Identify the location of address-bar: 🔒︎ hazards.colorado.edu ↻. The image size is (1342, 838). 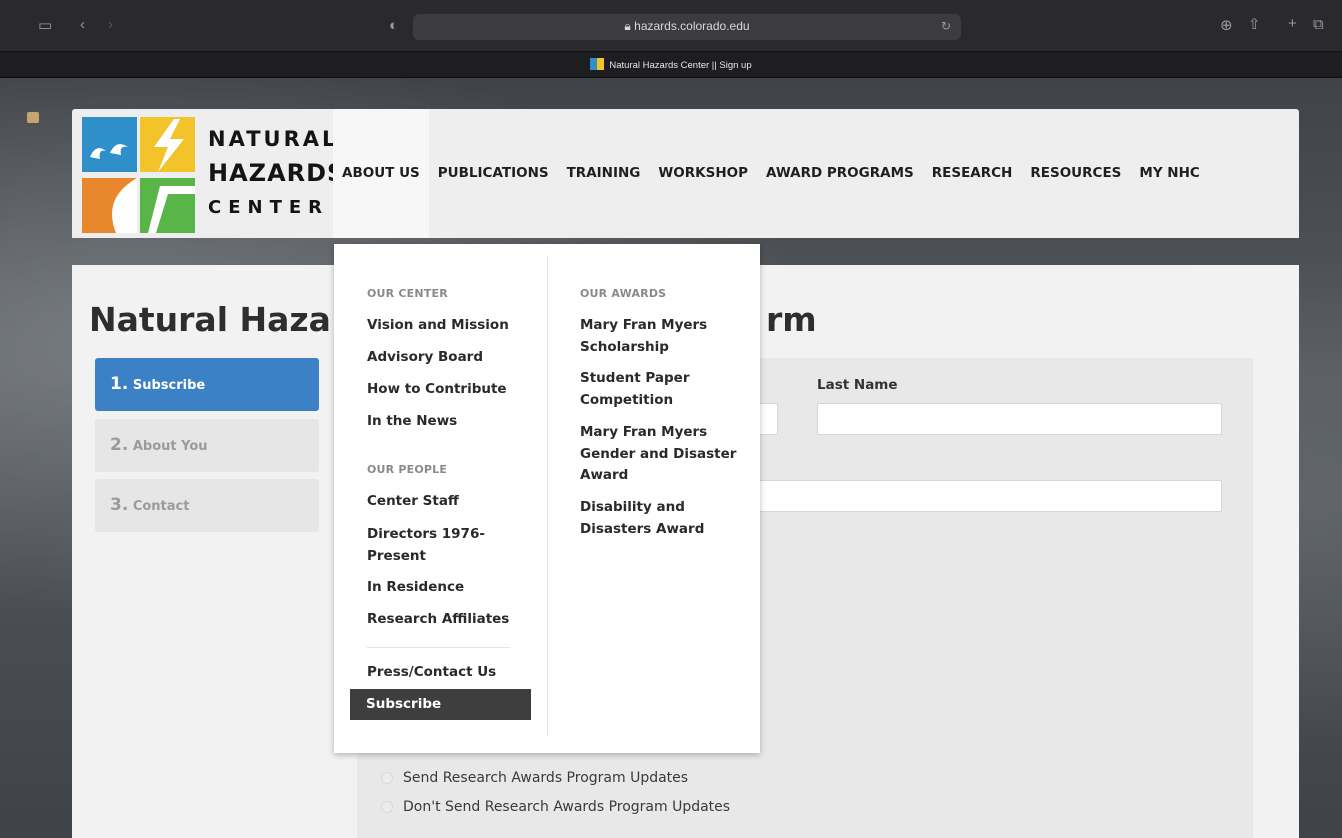
(687, 27).